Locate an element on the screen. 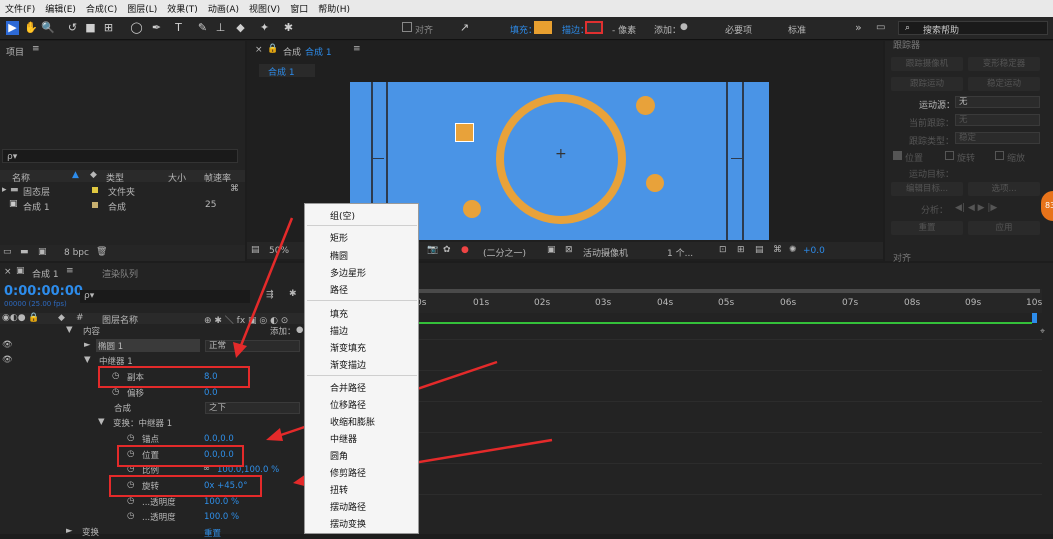  arrow-to-copies is located at coordinates (266, 283).